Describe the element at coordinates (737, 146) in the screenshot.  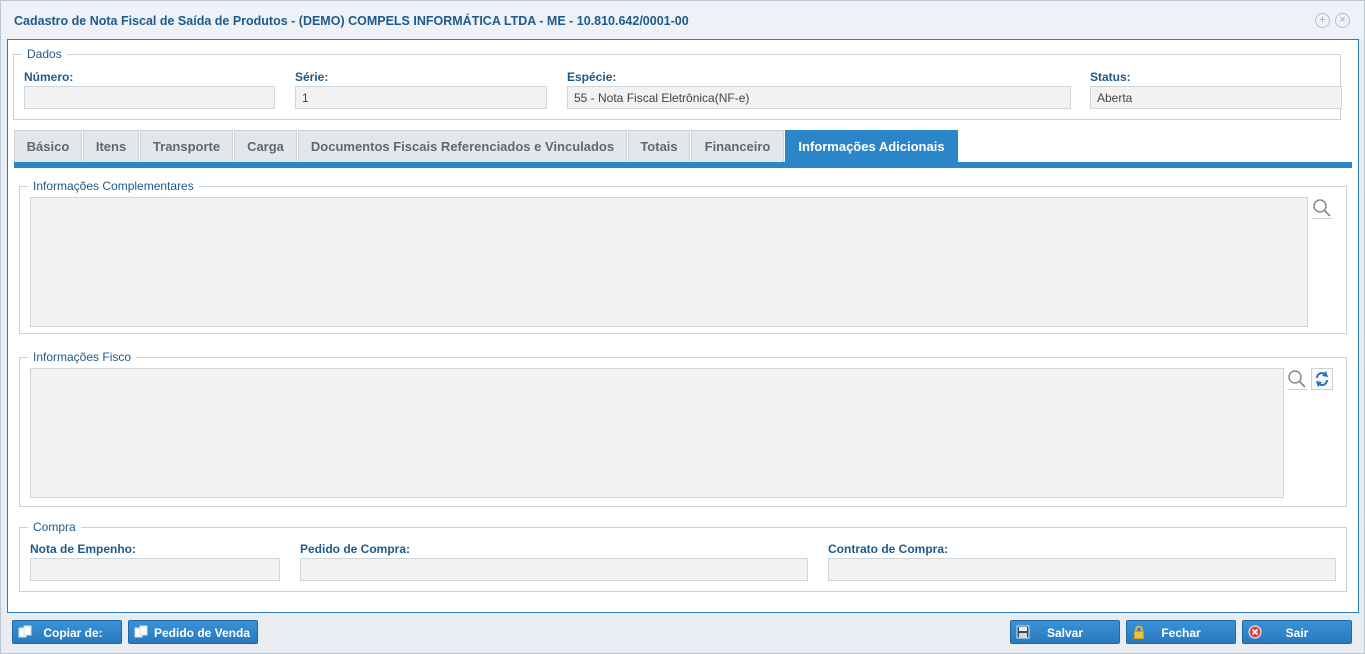
I see `tab-financeiro: Financeiro` at that location.